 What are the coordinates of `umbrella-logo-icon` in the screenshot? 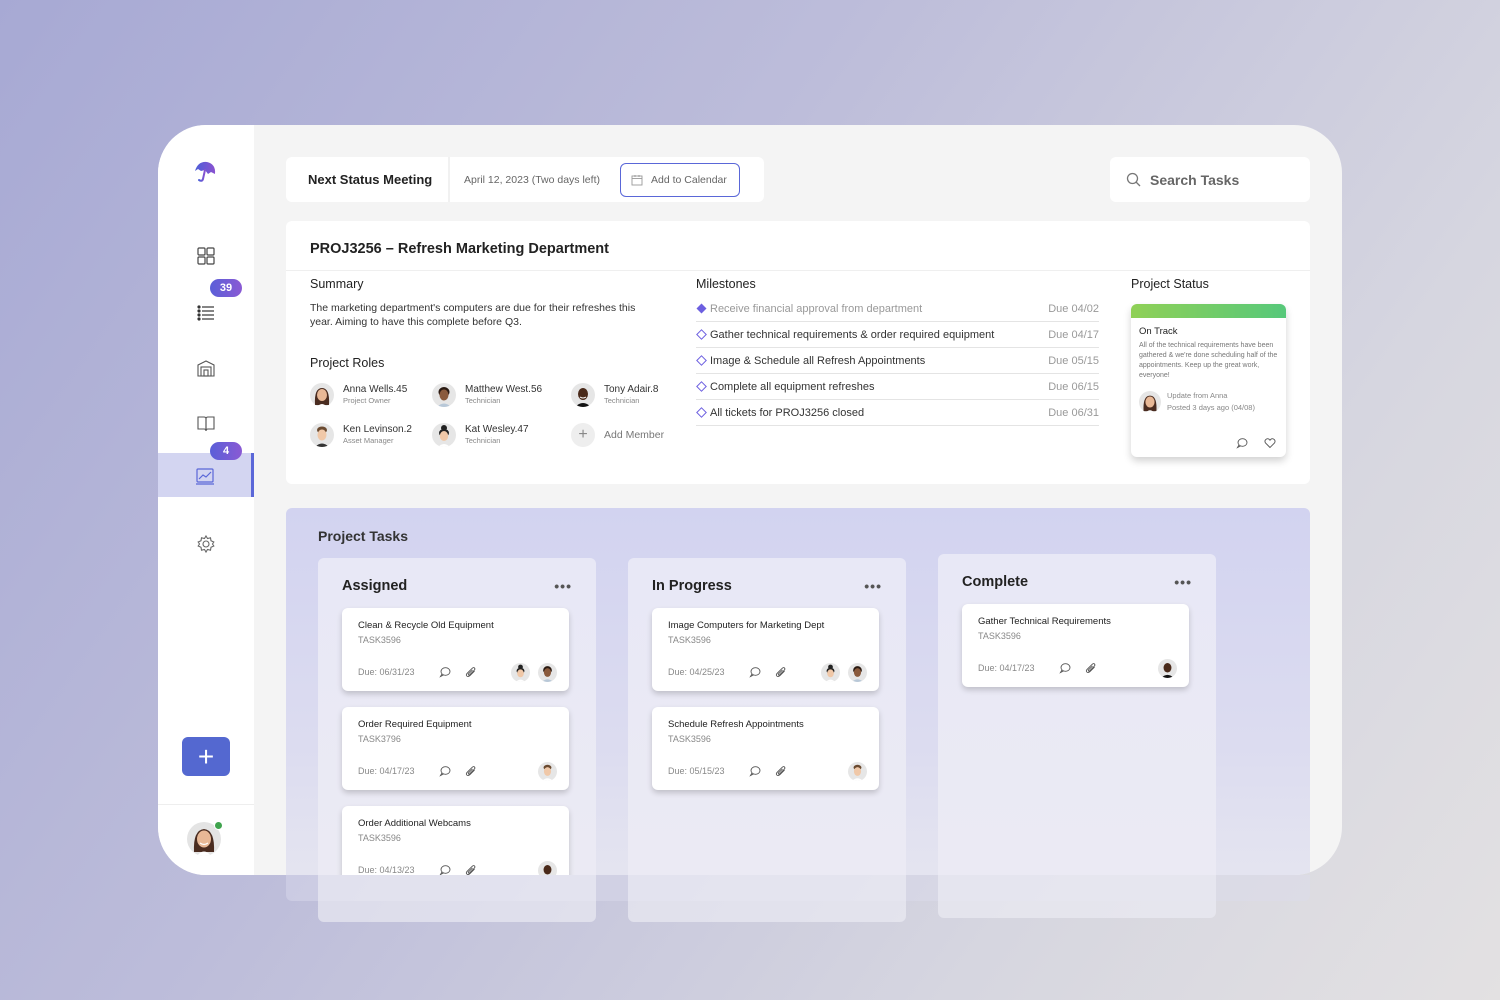 It's located at (205, 172).